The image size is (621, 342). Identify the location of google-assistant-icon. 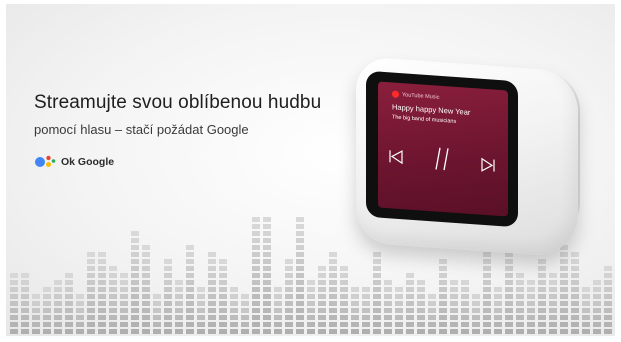
(45, 161).